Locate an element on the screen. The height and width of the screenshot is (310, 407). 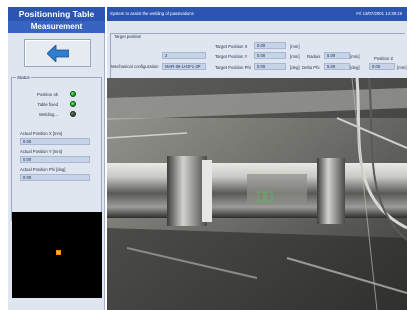
position-z-field: 0.00 is located at coordinates (382, 66).